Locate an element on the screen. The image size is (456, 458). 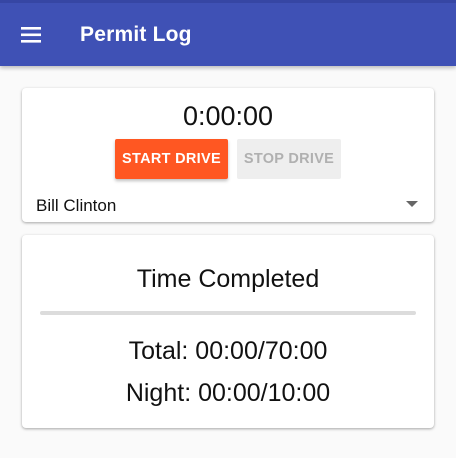
start-drive-button: START DRIVE is located at coordinates (171, 159).